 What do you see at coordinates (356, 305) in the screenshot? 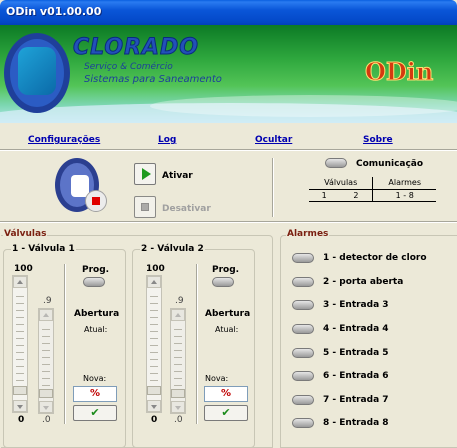
I see `alarm-3-label: 3 - Entrada 3` at bounding box center [356, 305].